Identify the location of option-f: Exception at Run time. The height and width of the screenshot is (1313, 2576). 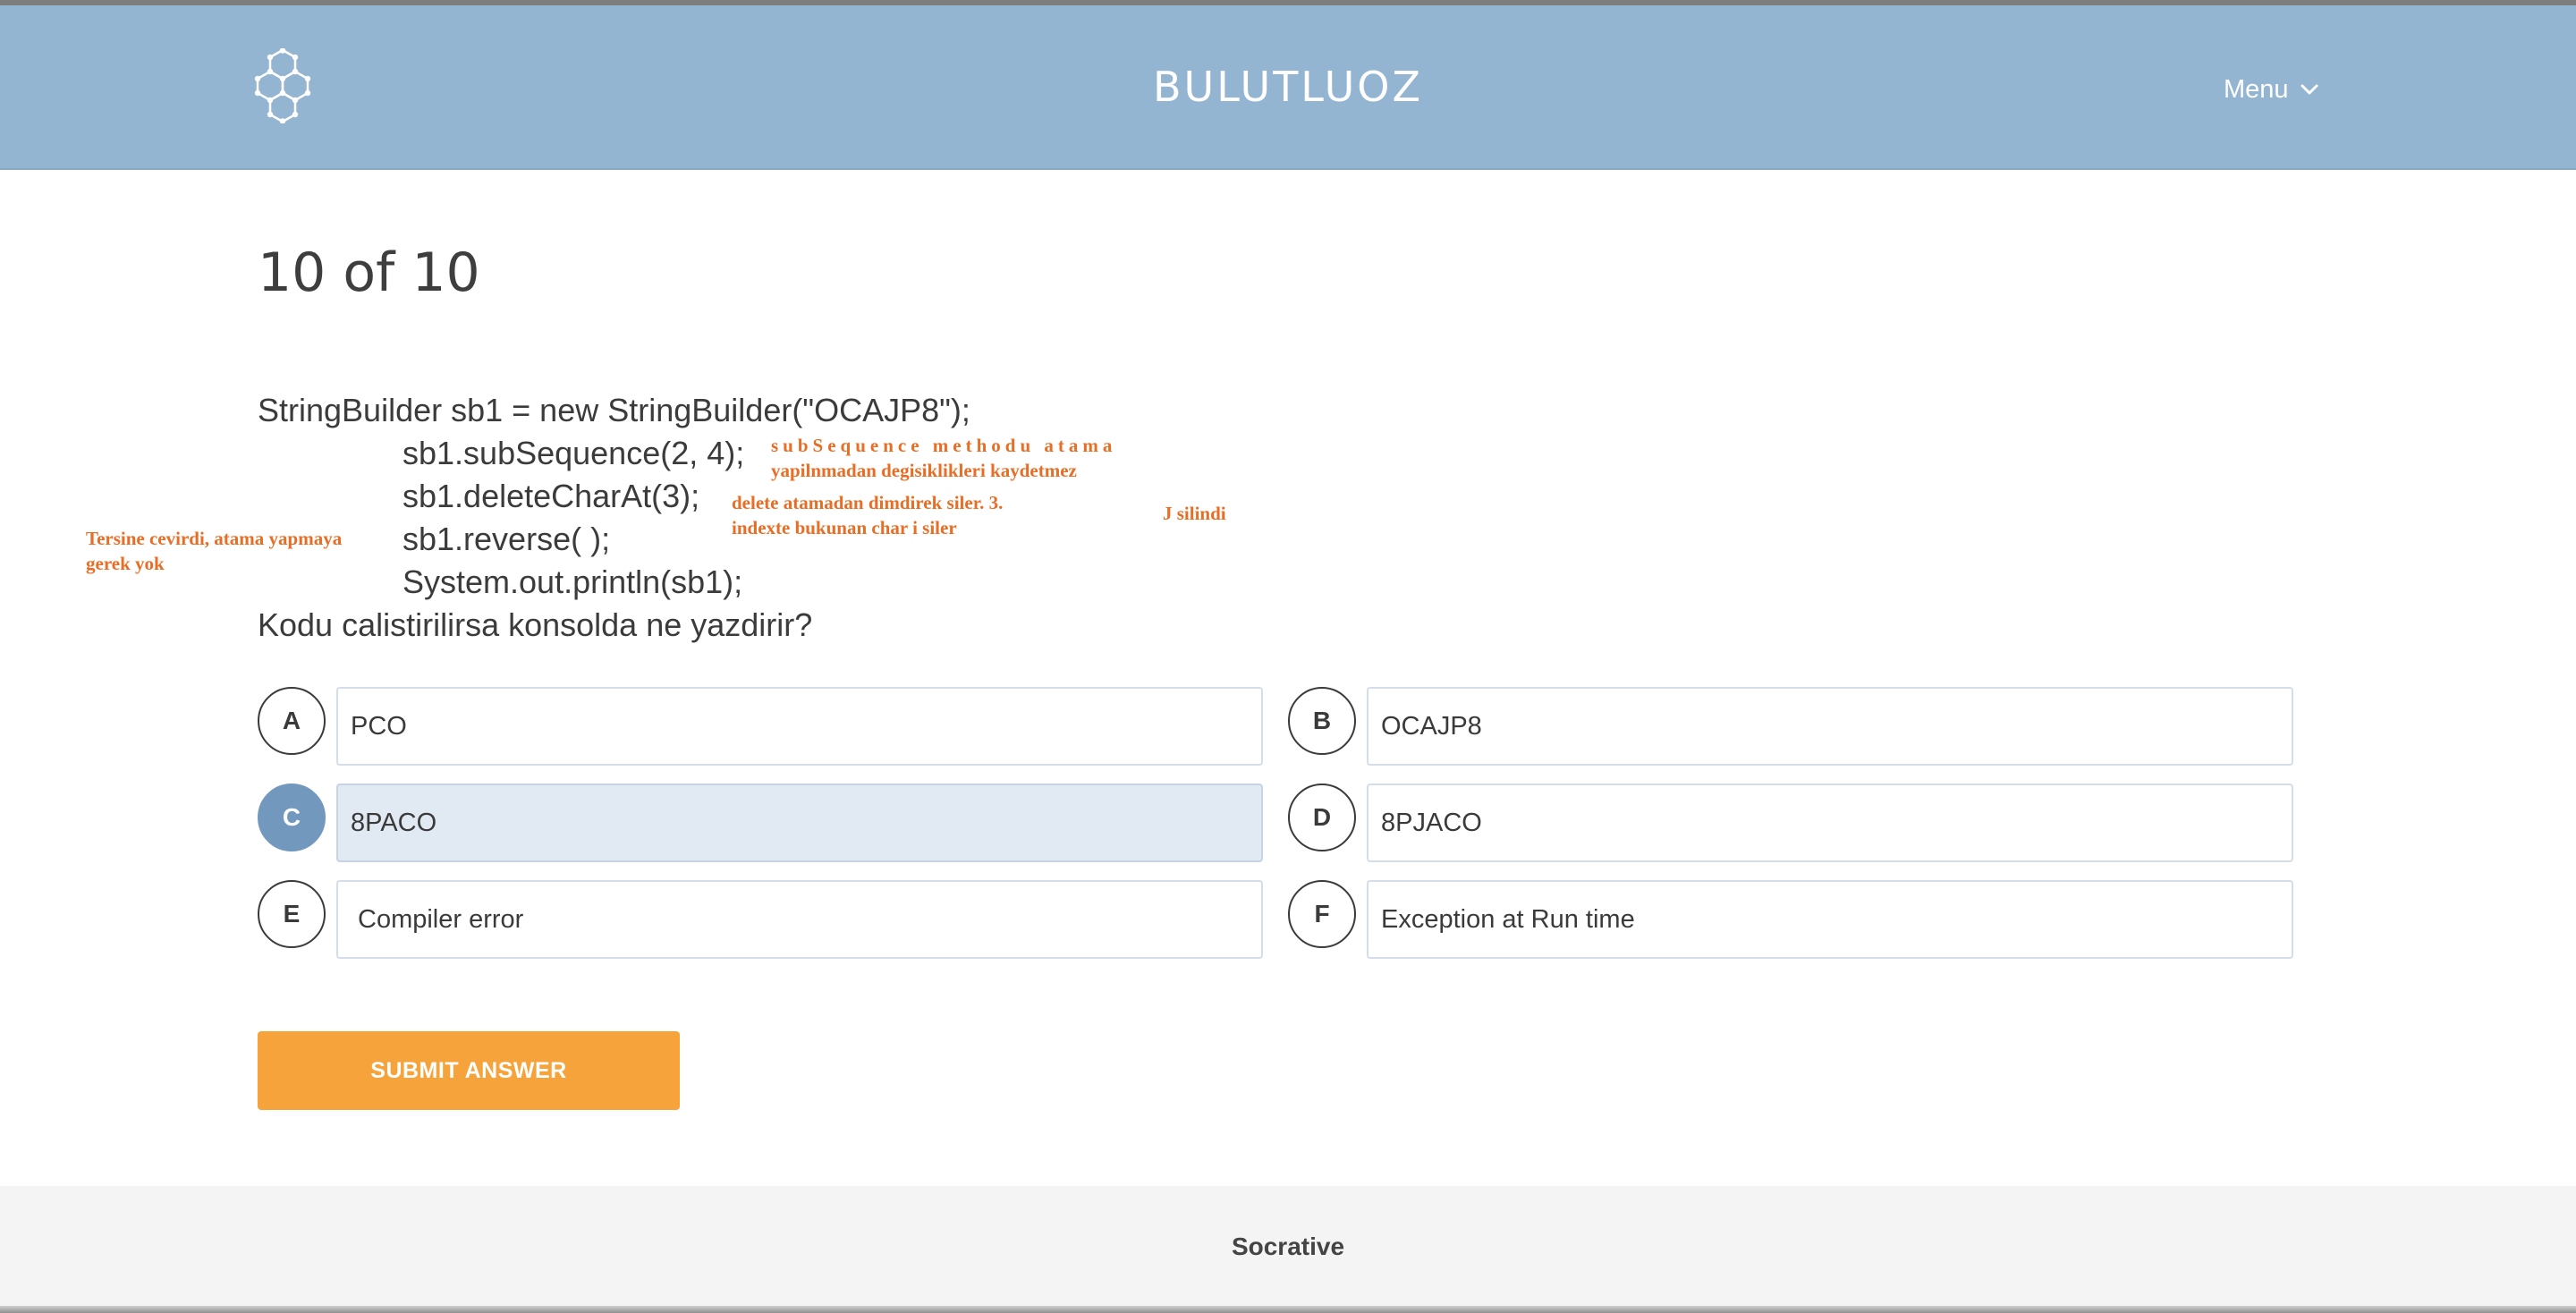
(1830, 919).